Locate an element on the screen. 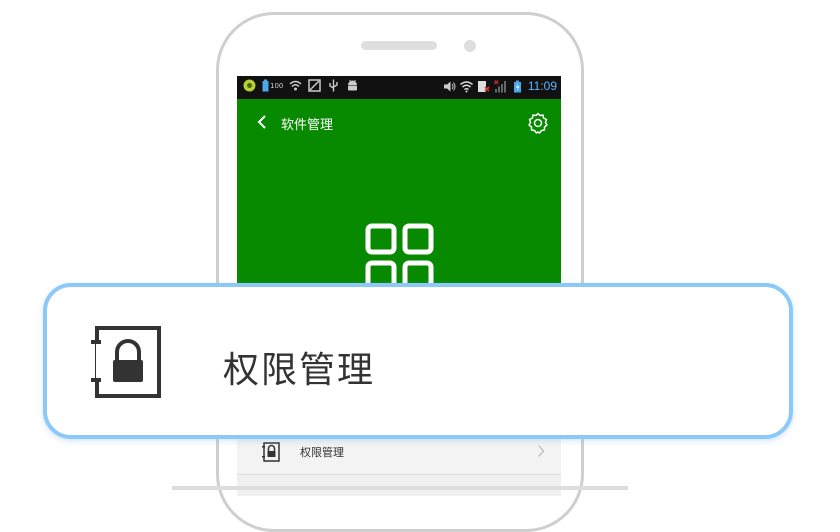 The width and height of the screenshot is (840, 532). phone-speaker is located at coordinates (399, 45).